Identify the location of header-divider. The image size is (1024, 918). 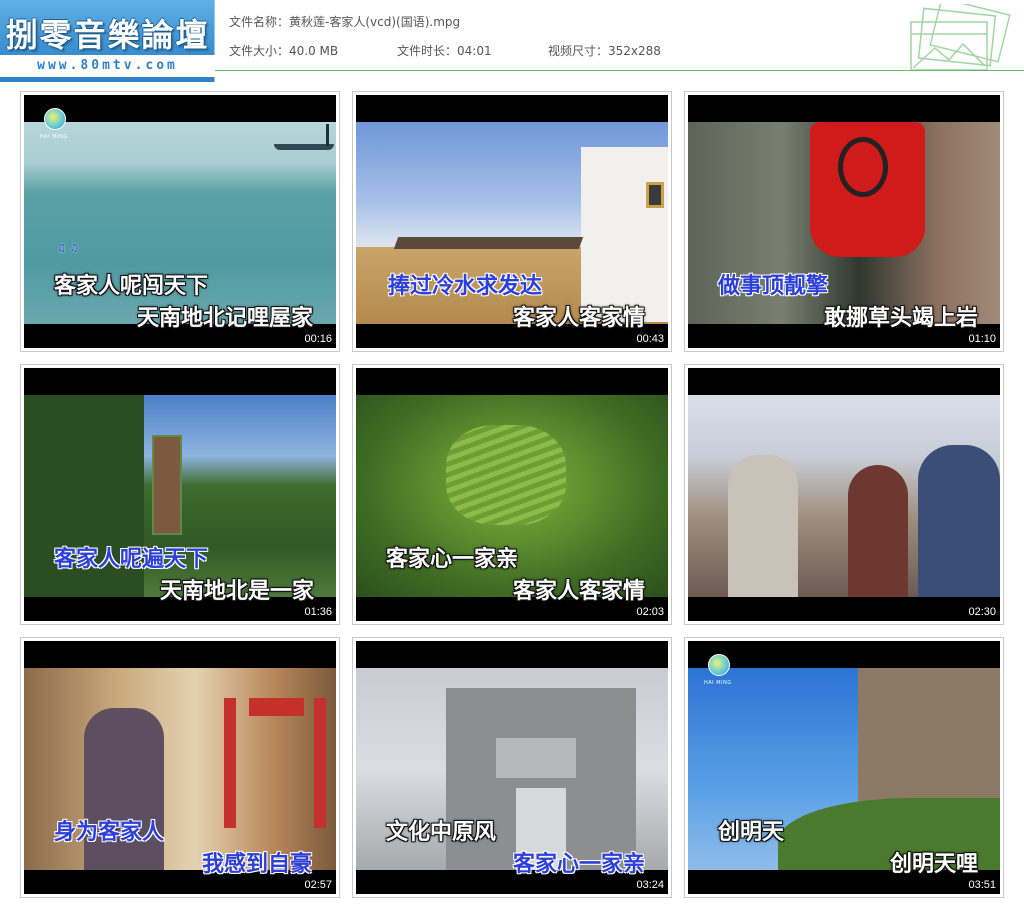
(619, 70).